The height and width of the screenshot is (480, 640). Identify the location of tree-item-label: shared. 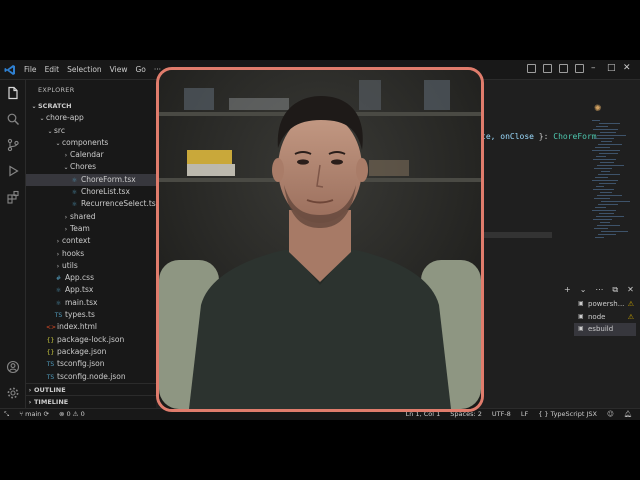
(83, 216).